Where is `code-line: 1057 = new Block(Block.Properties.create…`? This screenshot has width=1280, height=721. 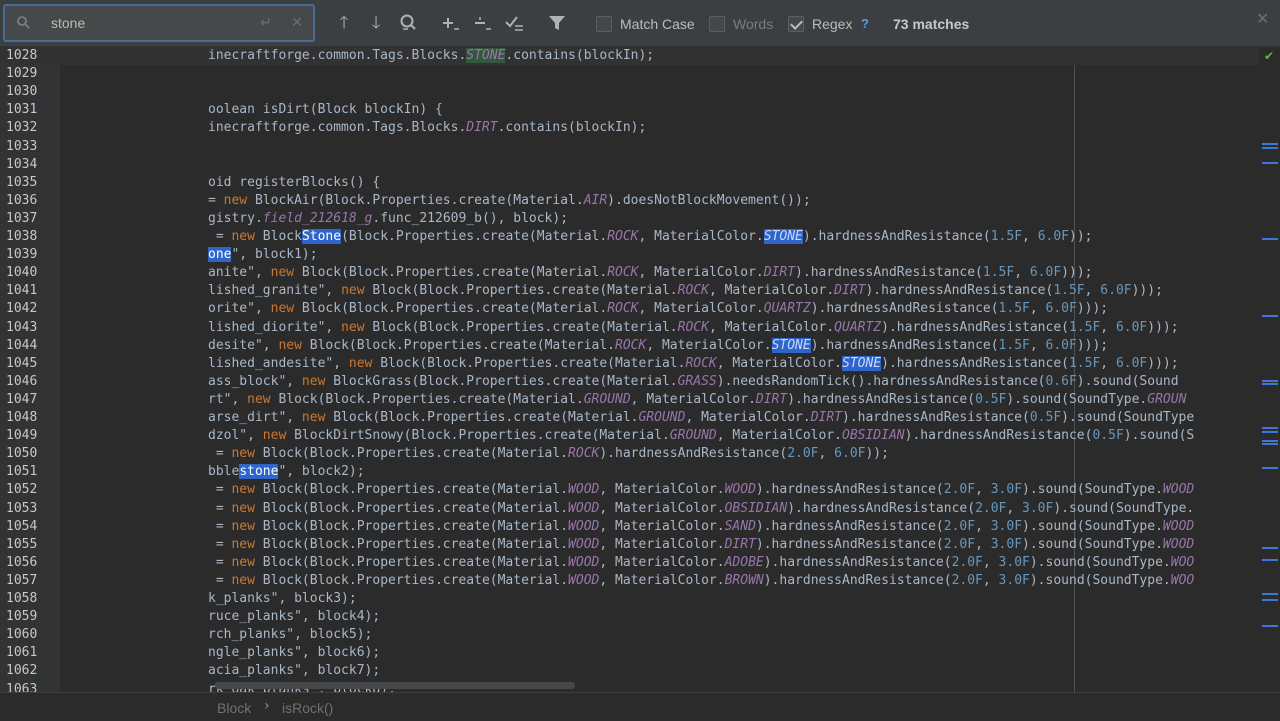 code-line: 1057 = new Block(Block.Properties.create… is located at coordinates (629, 581).